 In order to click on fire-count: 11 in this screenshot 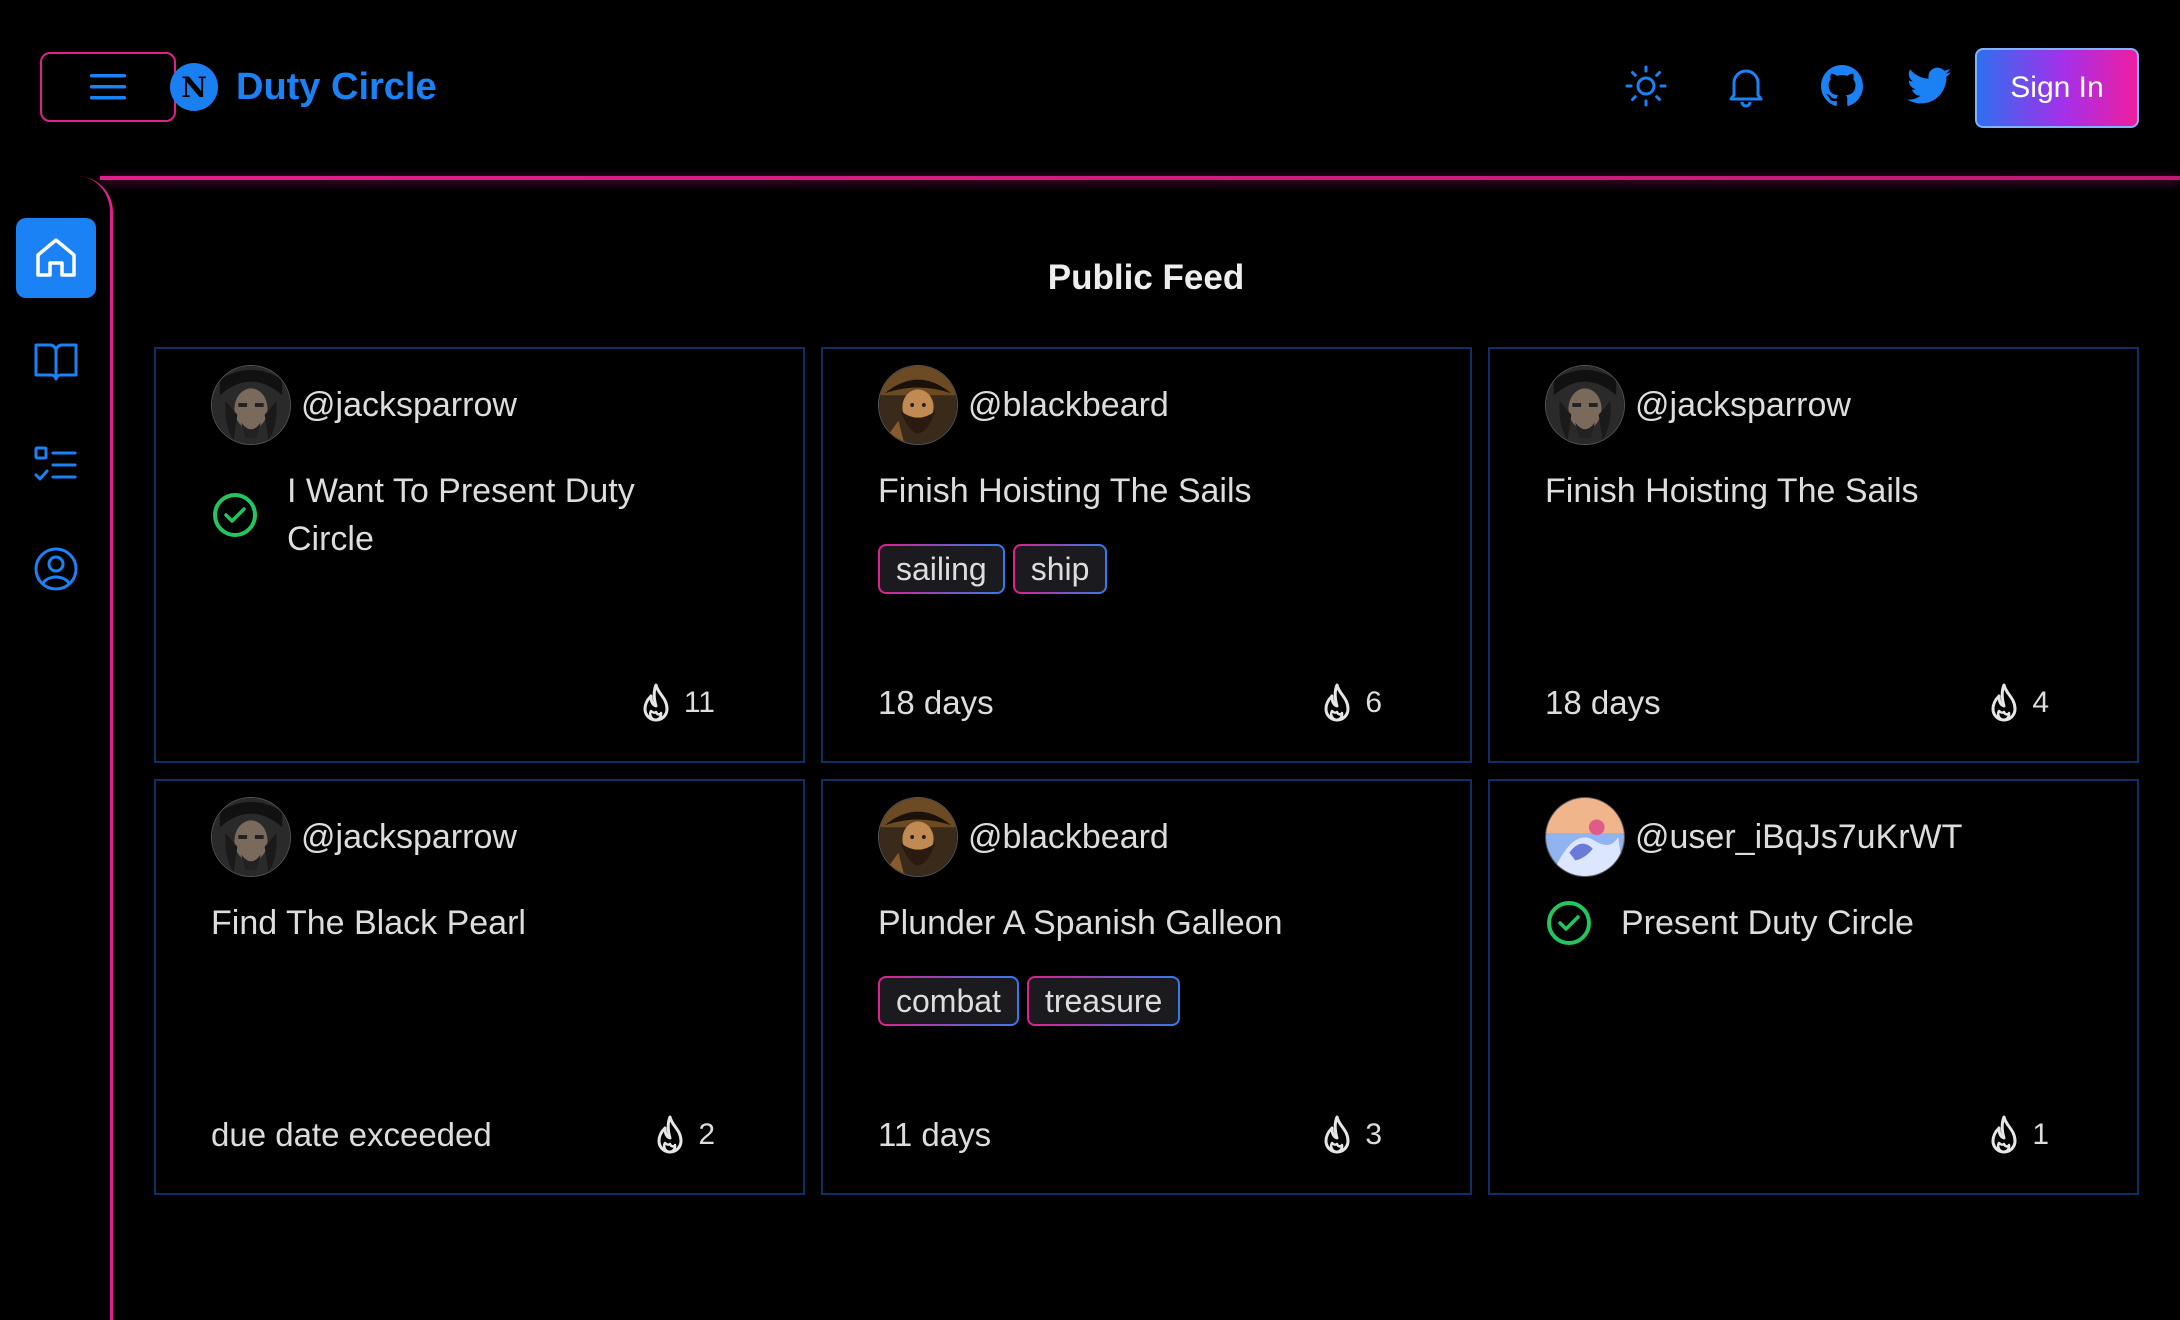, I will do `click(699, 702)`.